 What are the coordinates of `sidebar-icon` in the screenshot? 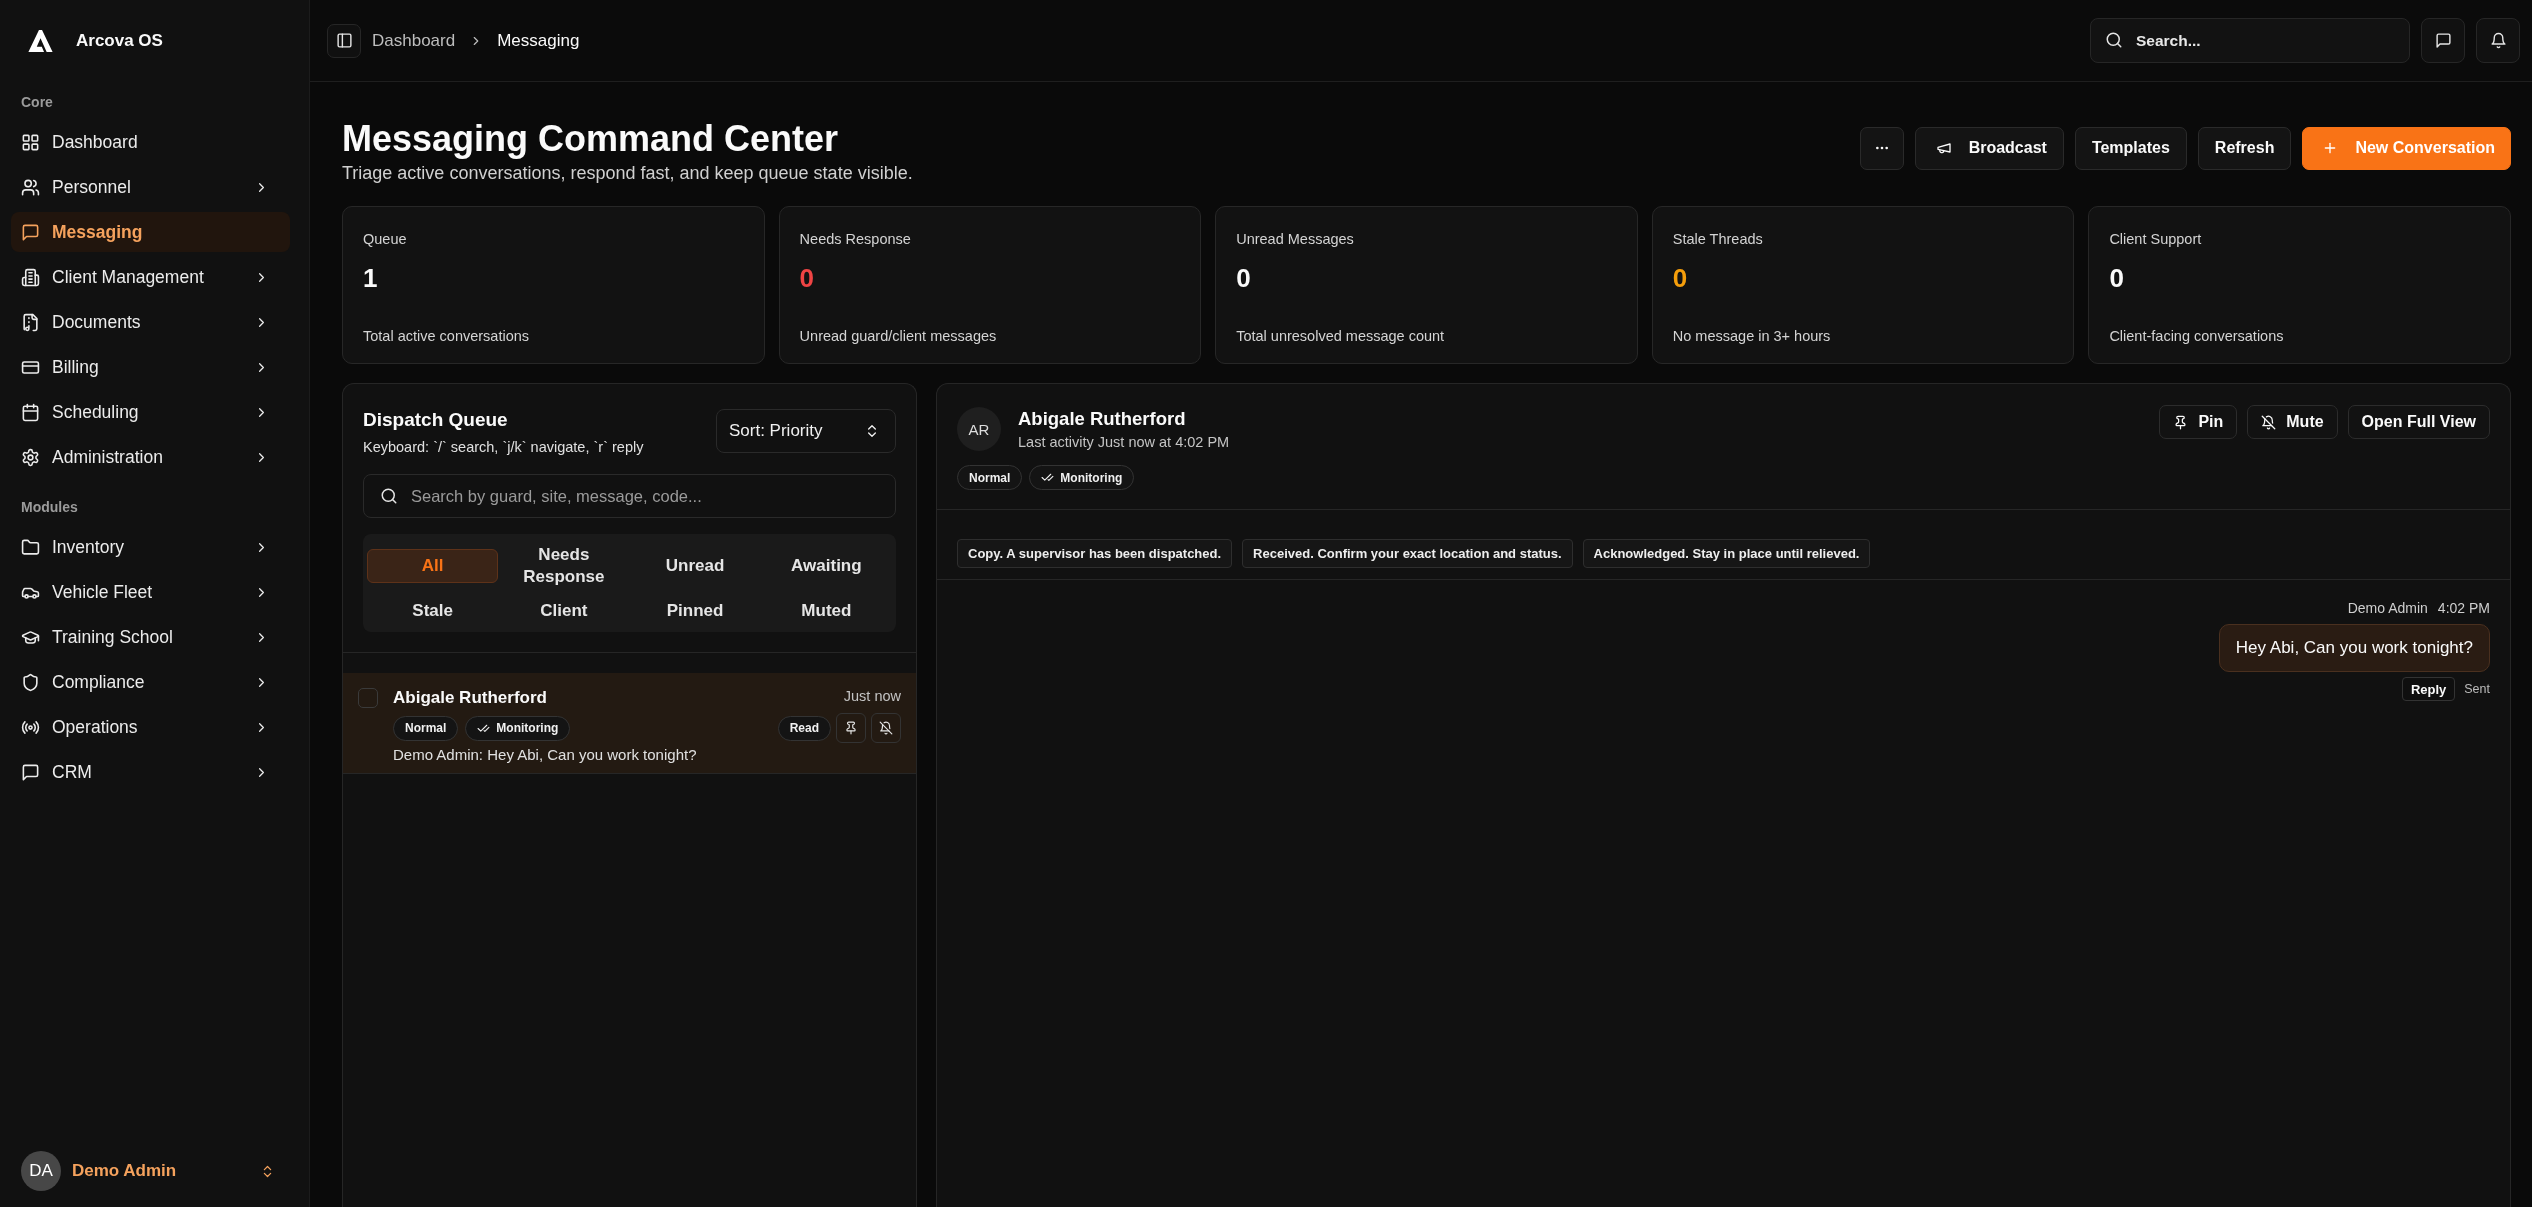 It's located at (344, 40).